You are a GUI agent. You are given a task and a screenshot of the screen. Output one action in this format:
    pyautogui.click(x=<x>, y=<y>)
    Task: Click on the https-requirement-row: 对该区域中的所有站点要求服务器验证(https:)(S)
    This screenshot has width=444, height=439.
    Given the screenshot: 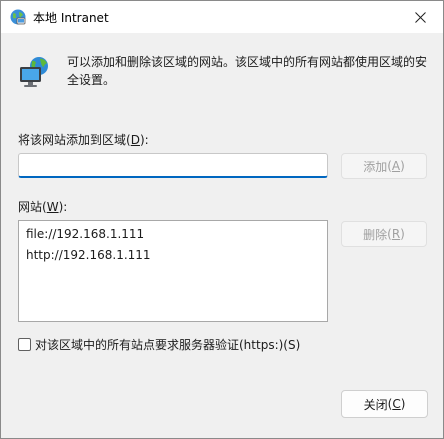 What is the action you would take?
    pyautogui.click(x=159, y=344)
    